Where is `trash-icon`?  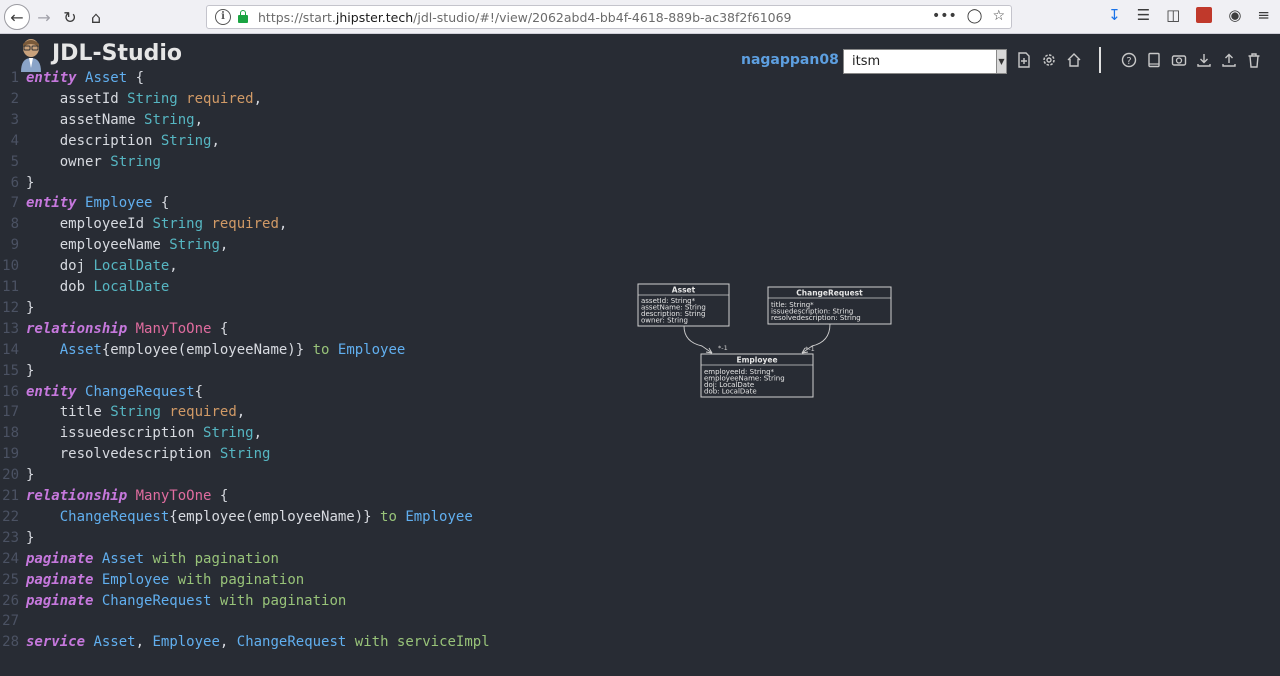
trash-icon is located at coordinates (1254, 60).